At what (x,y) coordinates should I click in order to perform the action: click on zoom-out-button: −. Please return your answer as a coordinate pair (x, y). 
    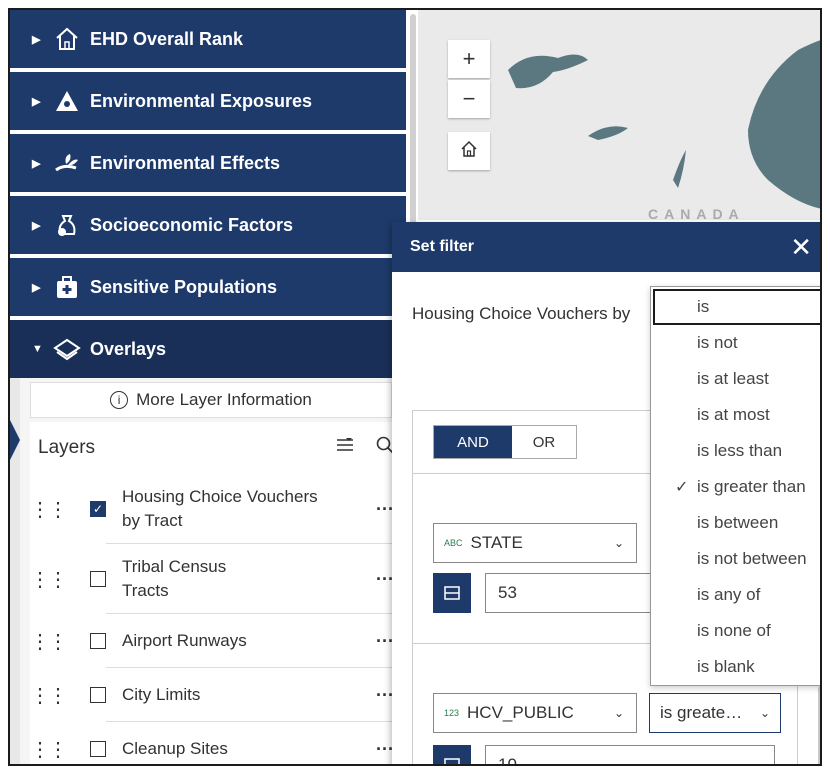
    Looking at the image, I should click on (469, 99).